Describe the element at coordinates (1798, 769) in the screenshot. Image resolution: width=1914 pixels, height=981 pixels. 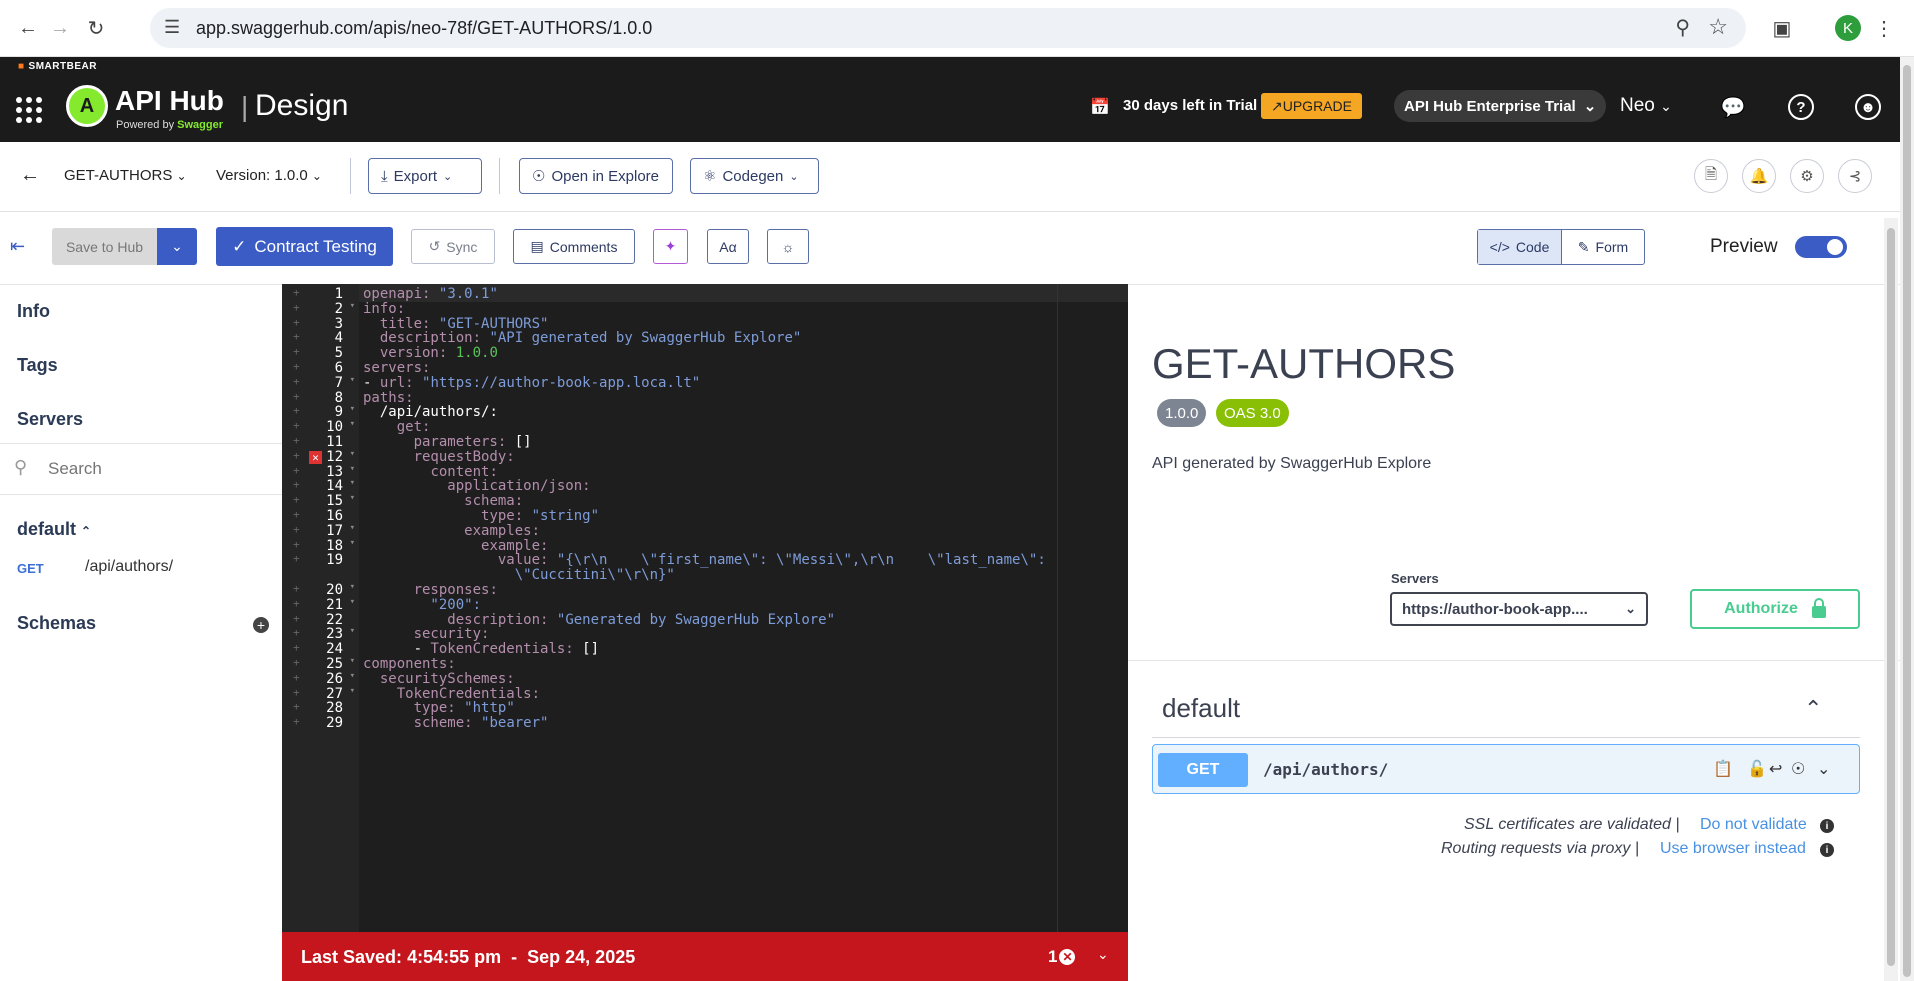
I see `compass-icon: ☉` at that location.